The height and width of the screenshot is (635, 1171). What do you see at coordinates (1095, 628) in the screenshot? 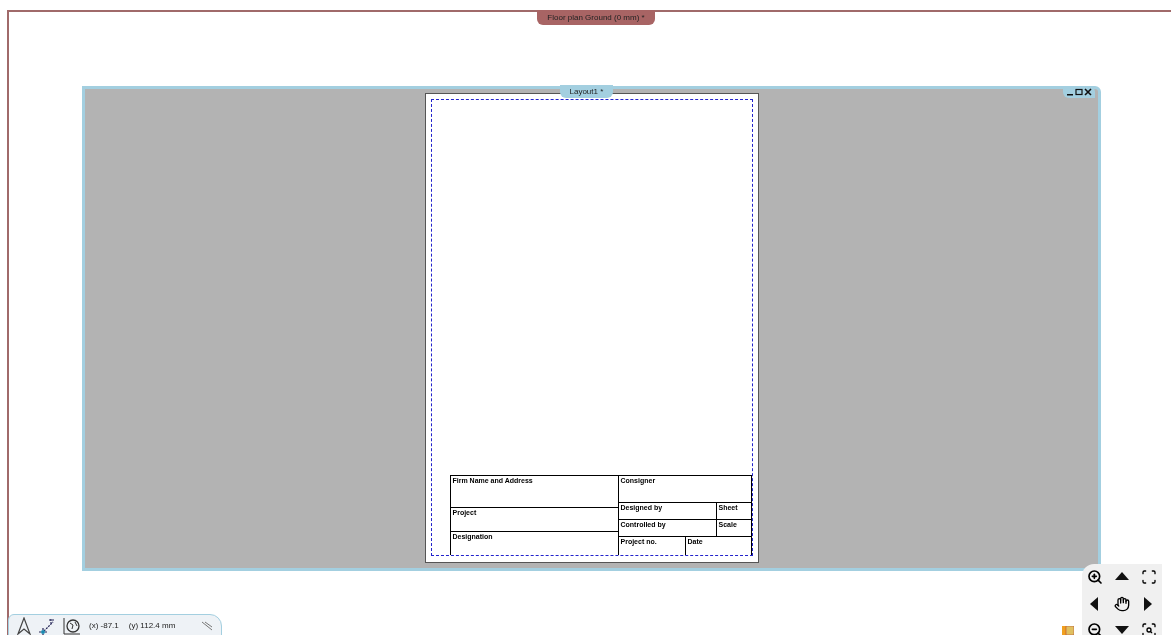
I see `zoom-out-icon` at bounding box center [1095, 628].